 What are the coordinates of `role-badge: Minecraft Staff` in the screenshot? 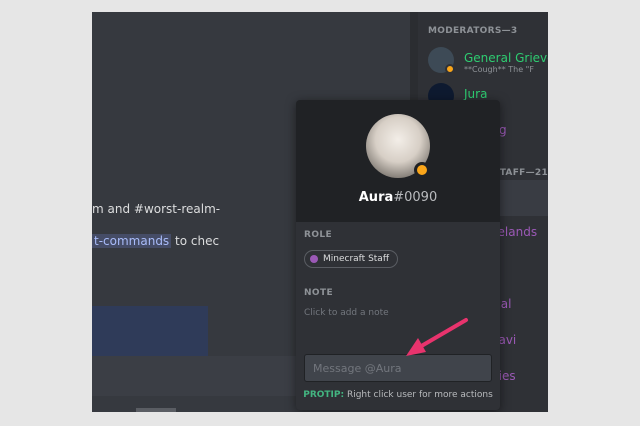 It's located at (351, 259).